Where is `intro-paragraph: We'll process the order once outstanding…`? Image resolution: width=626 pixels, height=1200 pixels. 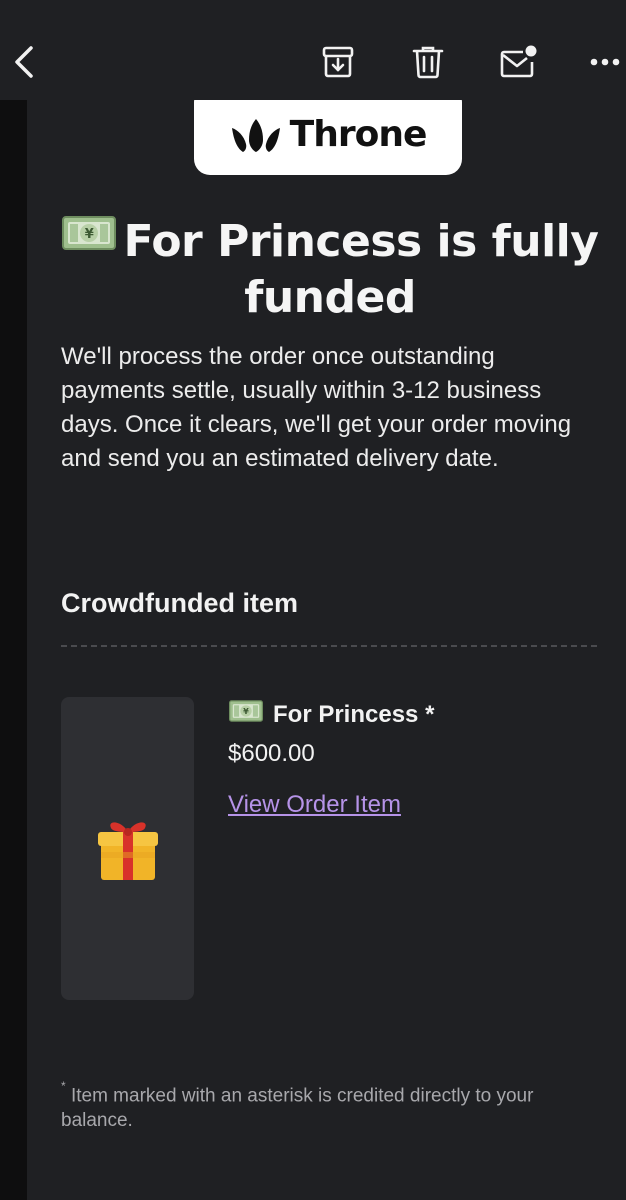
intro-paragraph: We'll process the order once outstanding… is located at coordinates (316, 407).